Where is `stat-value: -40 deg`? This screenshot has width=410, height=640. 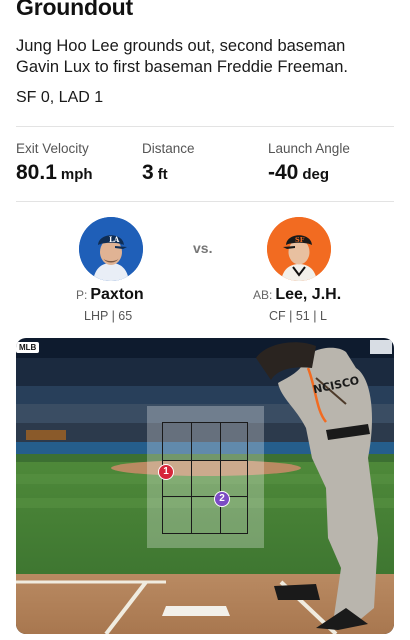 stat-value: -40 deg is located at coordinates (299, 172).